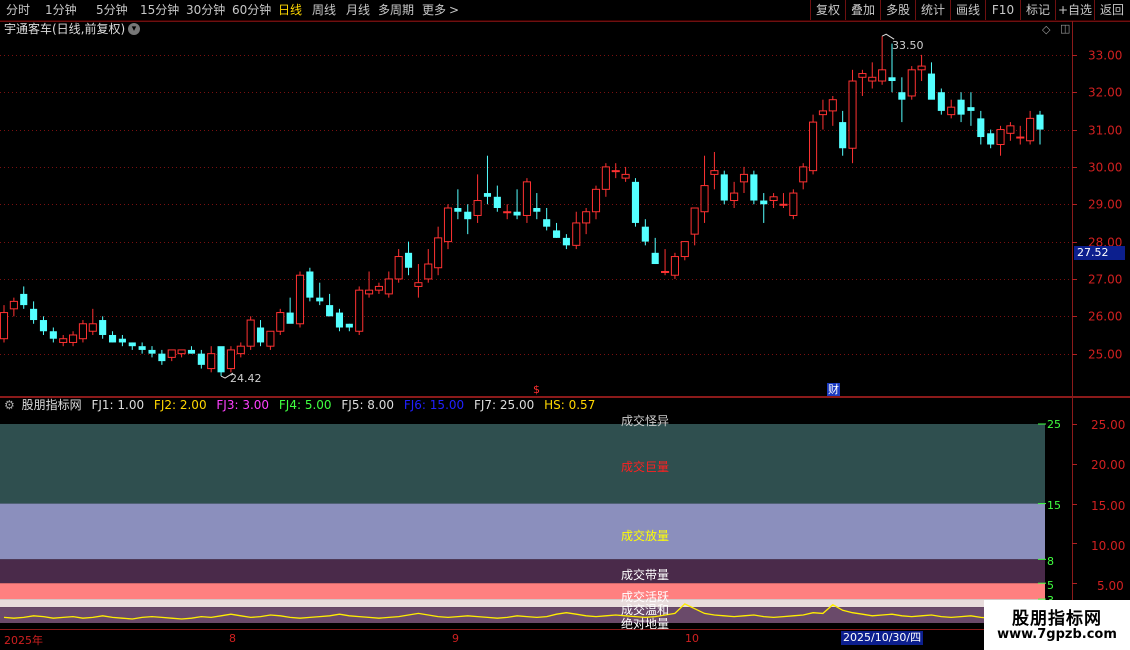 Image resolution: width=1130 pixels, height=650 pixels. I want to click on ind-axis-tick-25: 25.00, so click(1108, 425).